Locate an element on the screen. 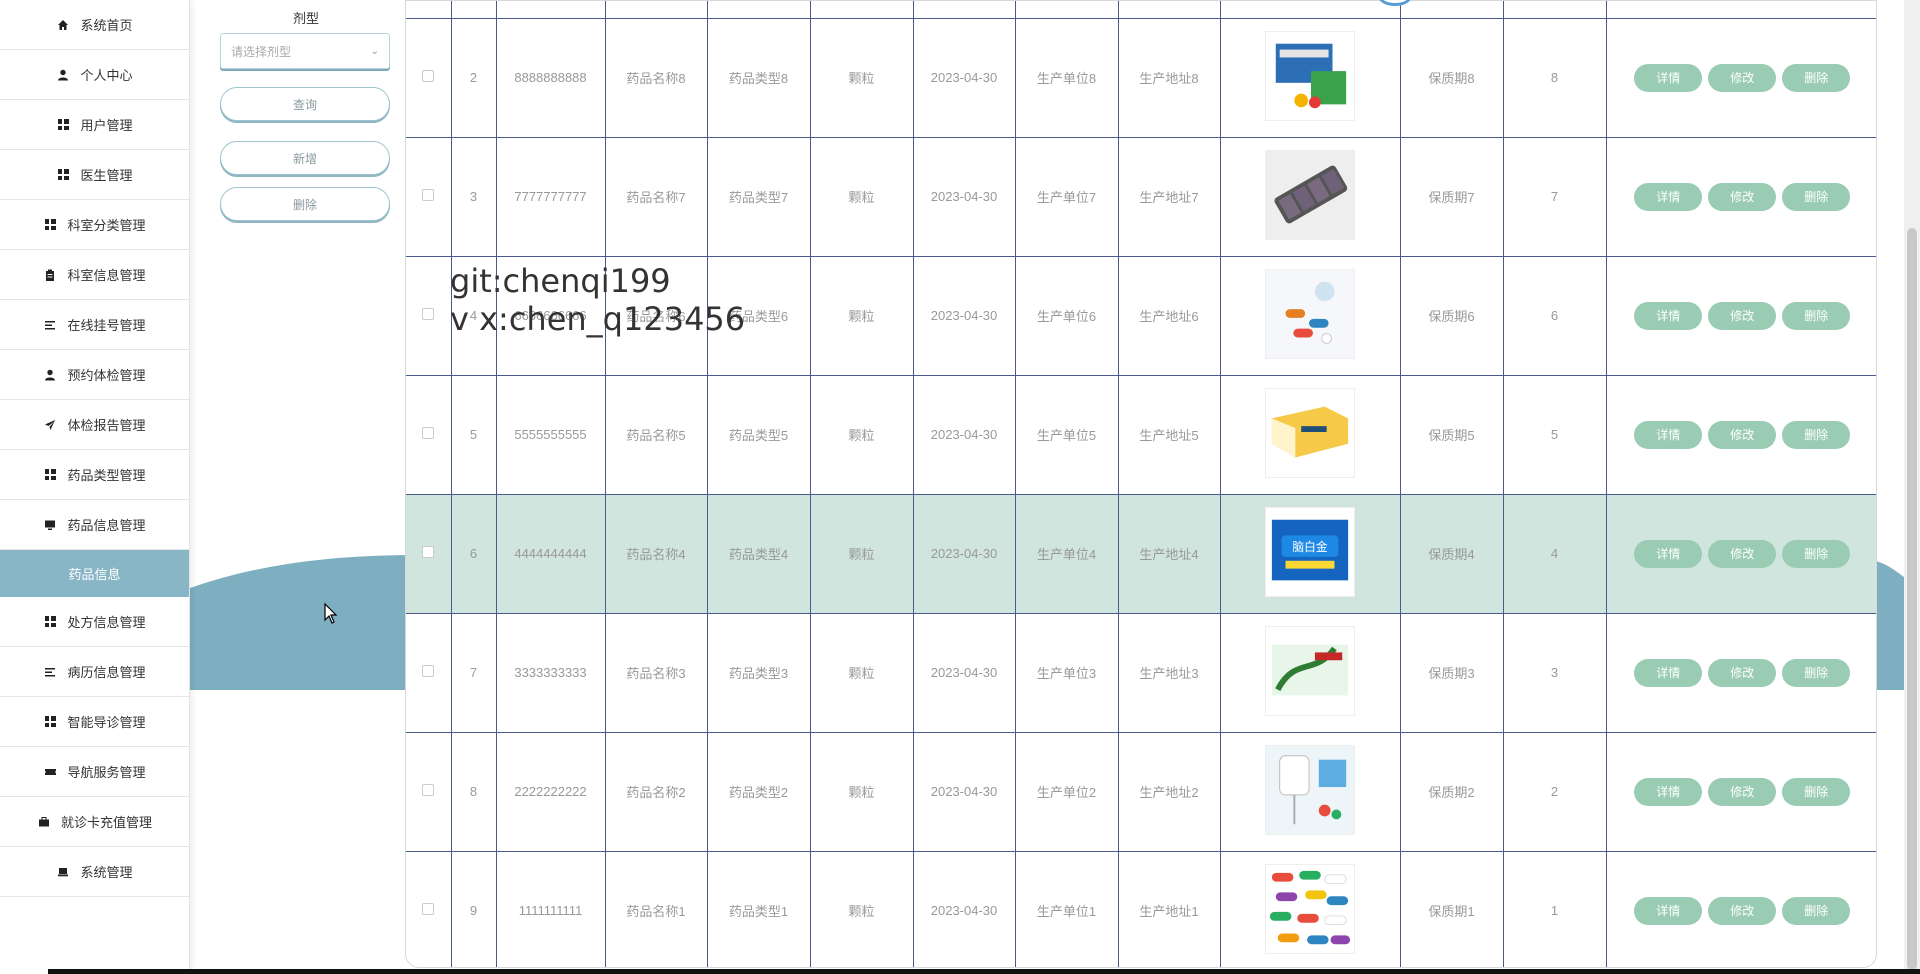  scrollbar-thumb is located at coordinates (1912, 599).